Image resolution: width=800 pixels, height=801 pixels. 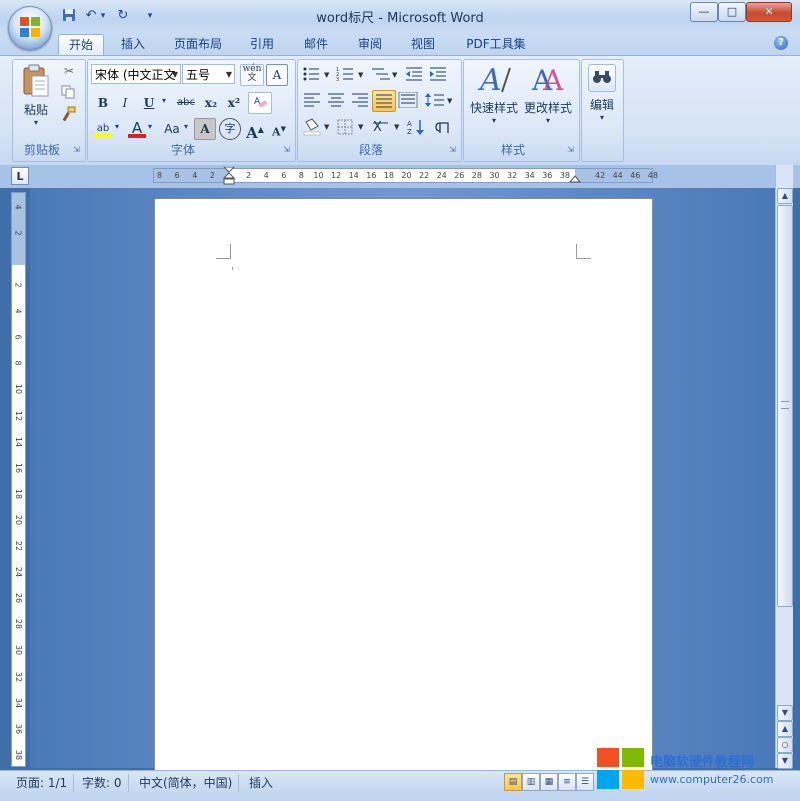 I want to click on font-launcher-icon: ⇲, so click(x=286, y=149).